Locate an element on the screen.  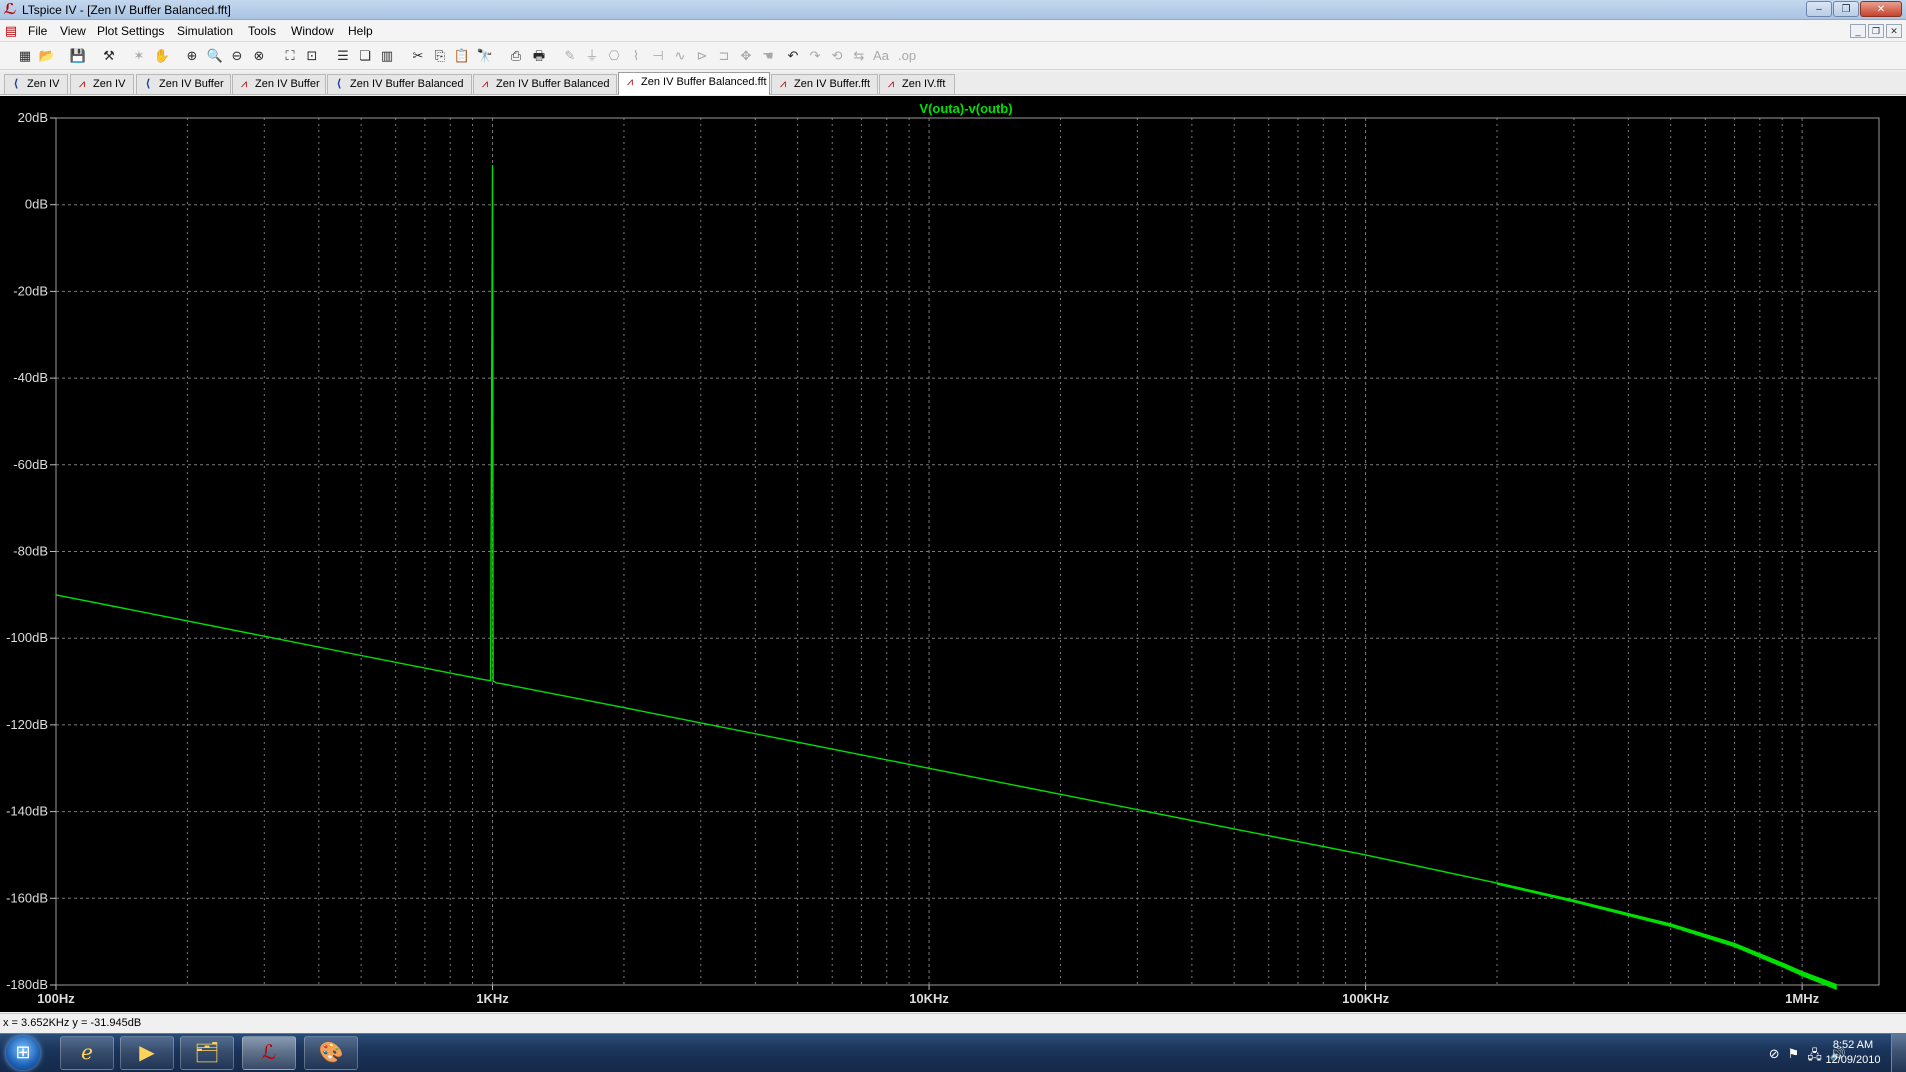
mdi-close-button: ✕ is located at coordinates (1894, 31).